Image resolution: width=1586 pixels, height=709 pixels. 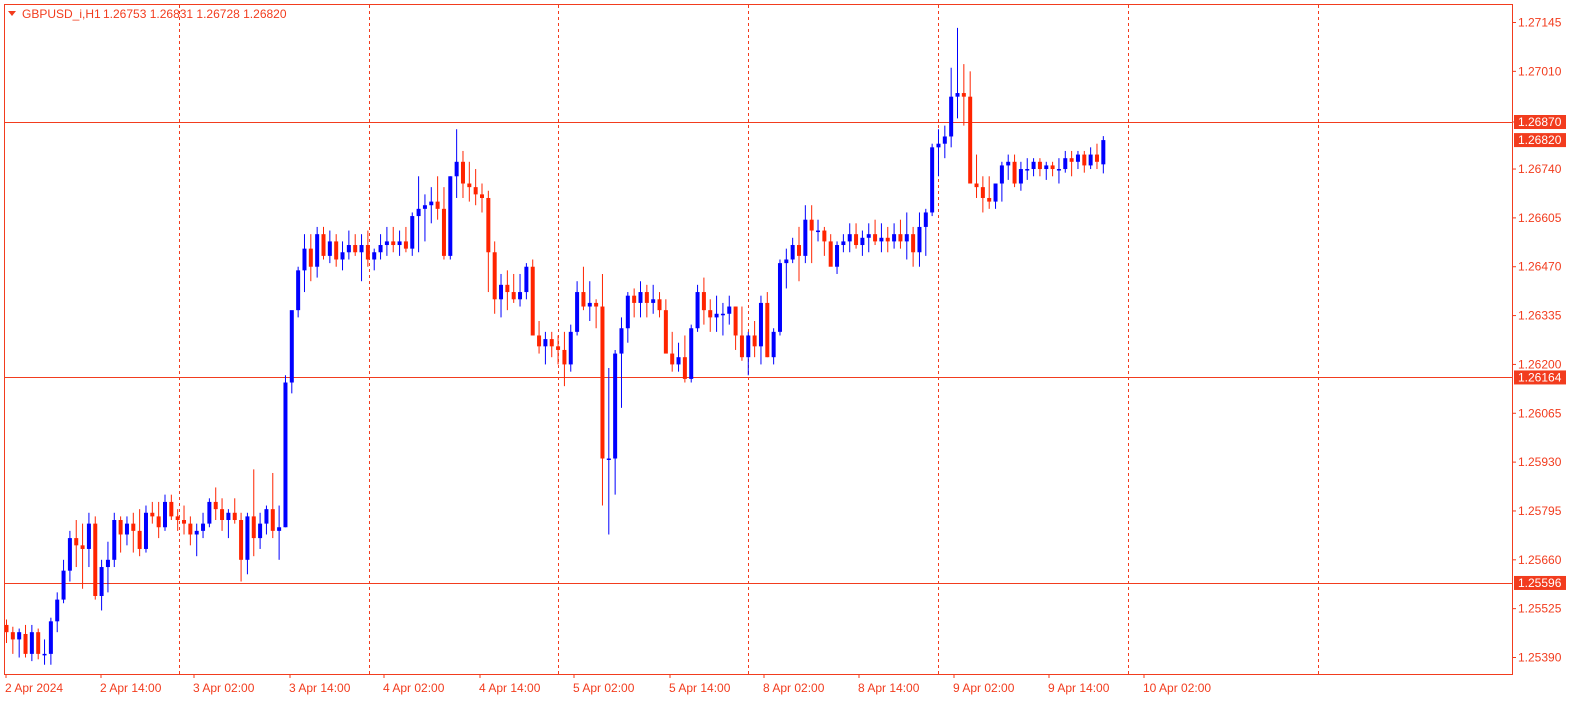 I want to click on time-label: 9 Apr 14:00, so click(x=1079, y=688).